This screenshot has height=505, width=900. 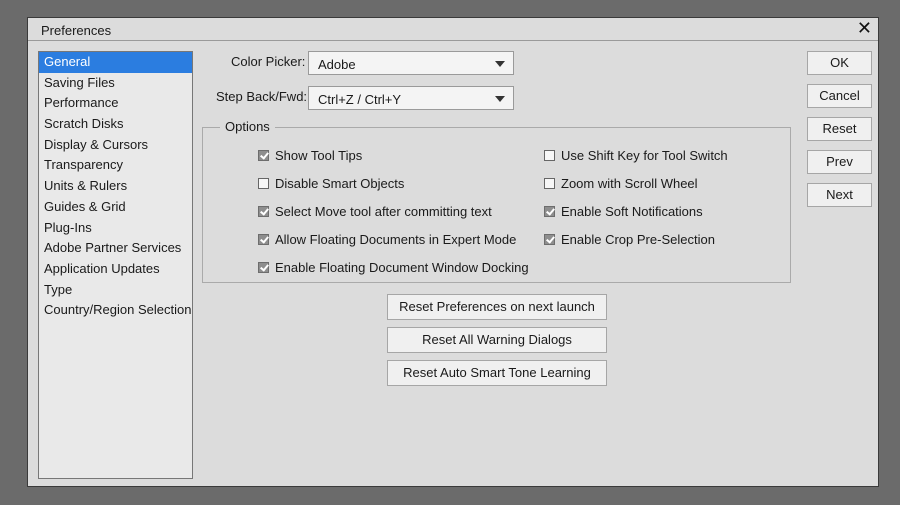 I want to click on checkbox-label: Enable Floating Document Window Docking, so click(x=402, y=267).